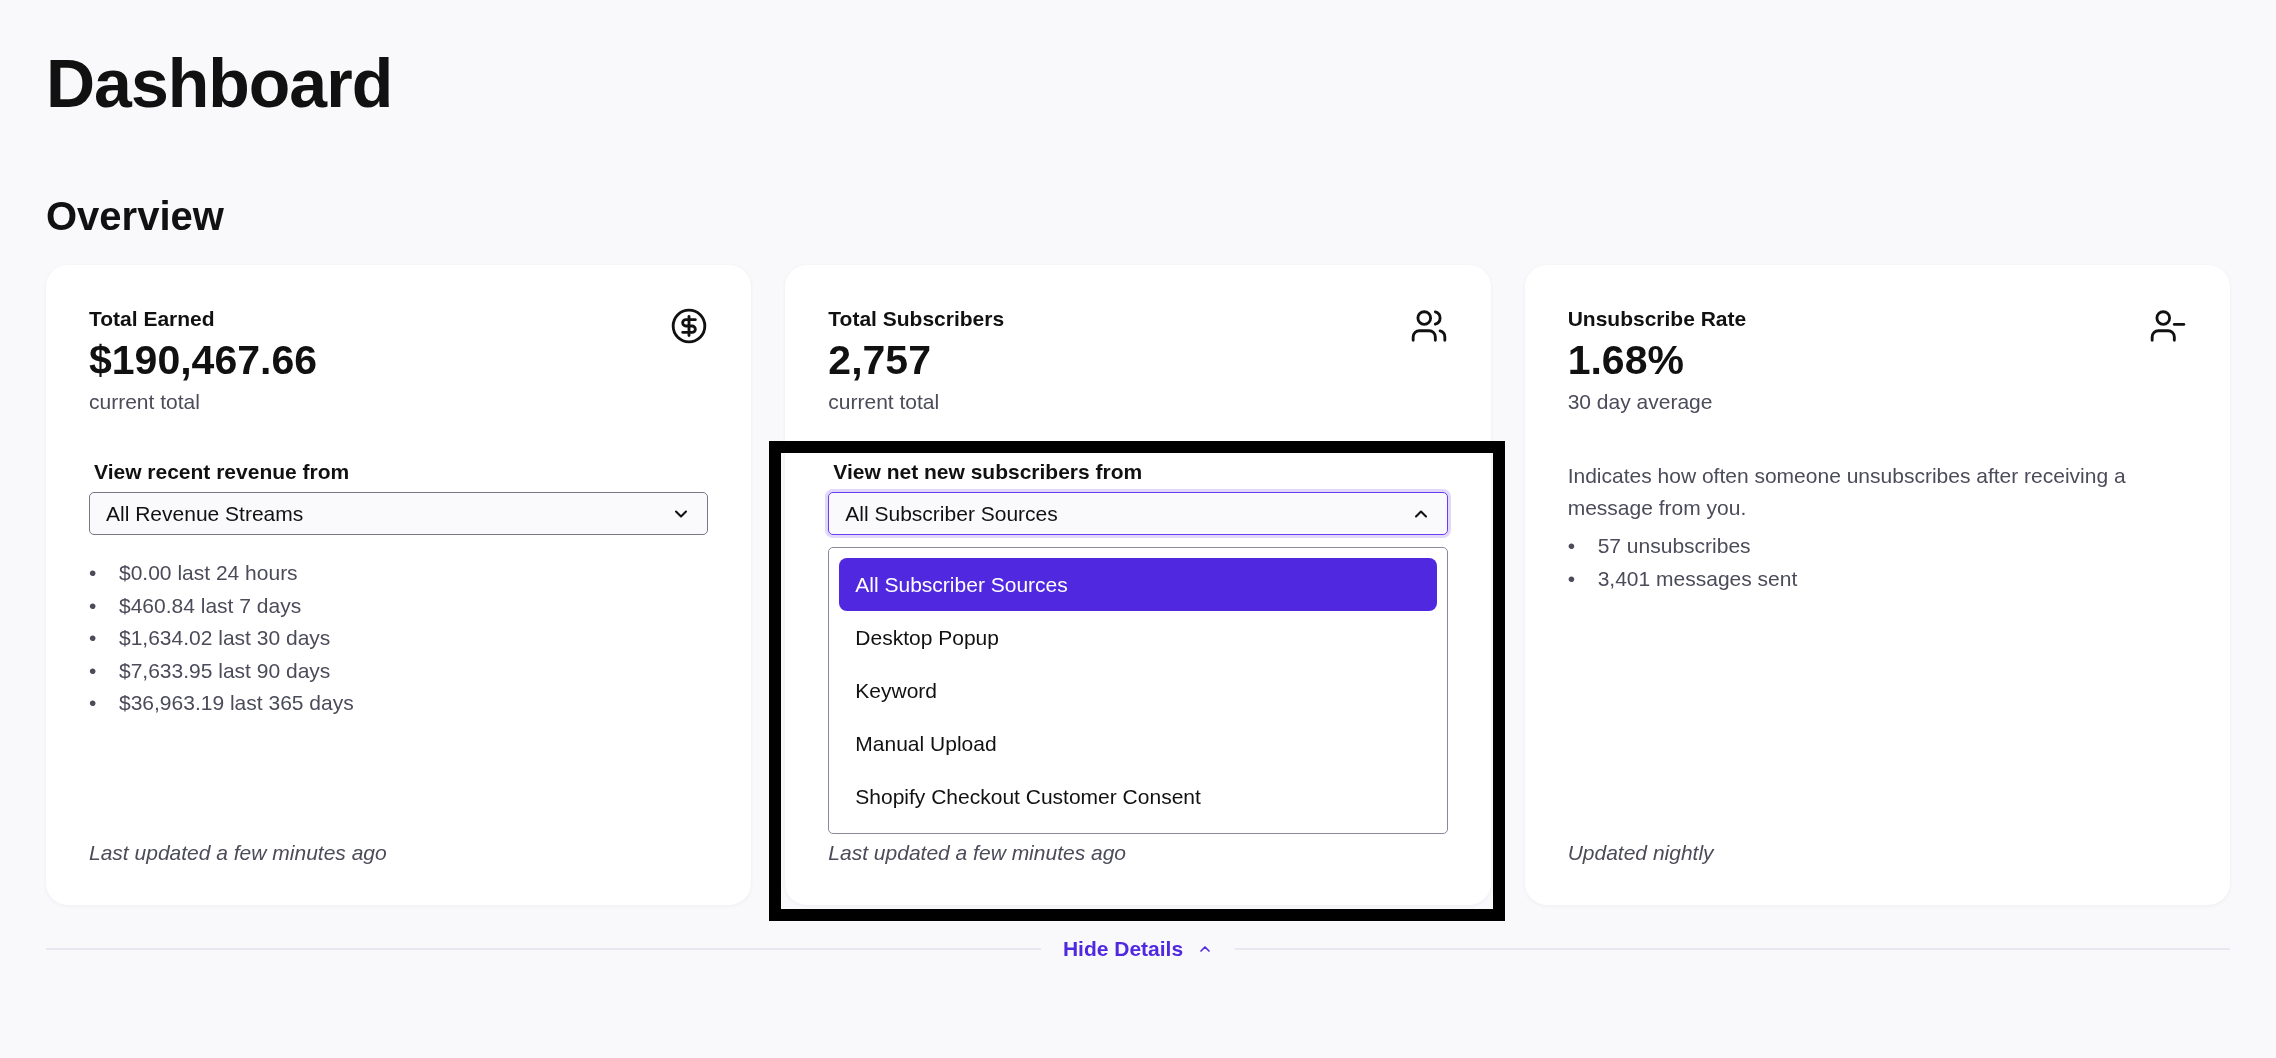  What do you see at coordinates (220, 83) in the screenshot?
I see `page-title: Dashboard` at bounding box center [220, 83].